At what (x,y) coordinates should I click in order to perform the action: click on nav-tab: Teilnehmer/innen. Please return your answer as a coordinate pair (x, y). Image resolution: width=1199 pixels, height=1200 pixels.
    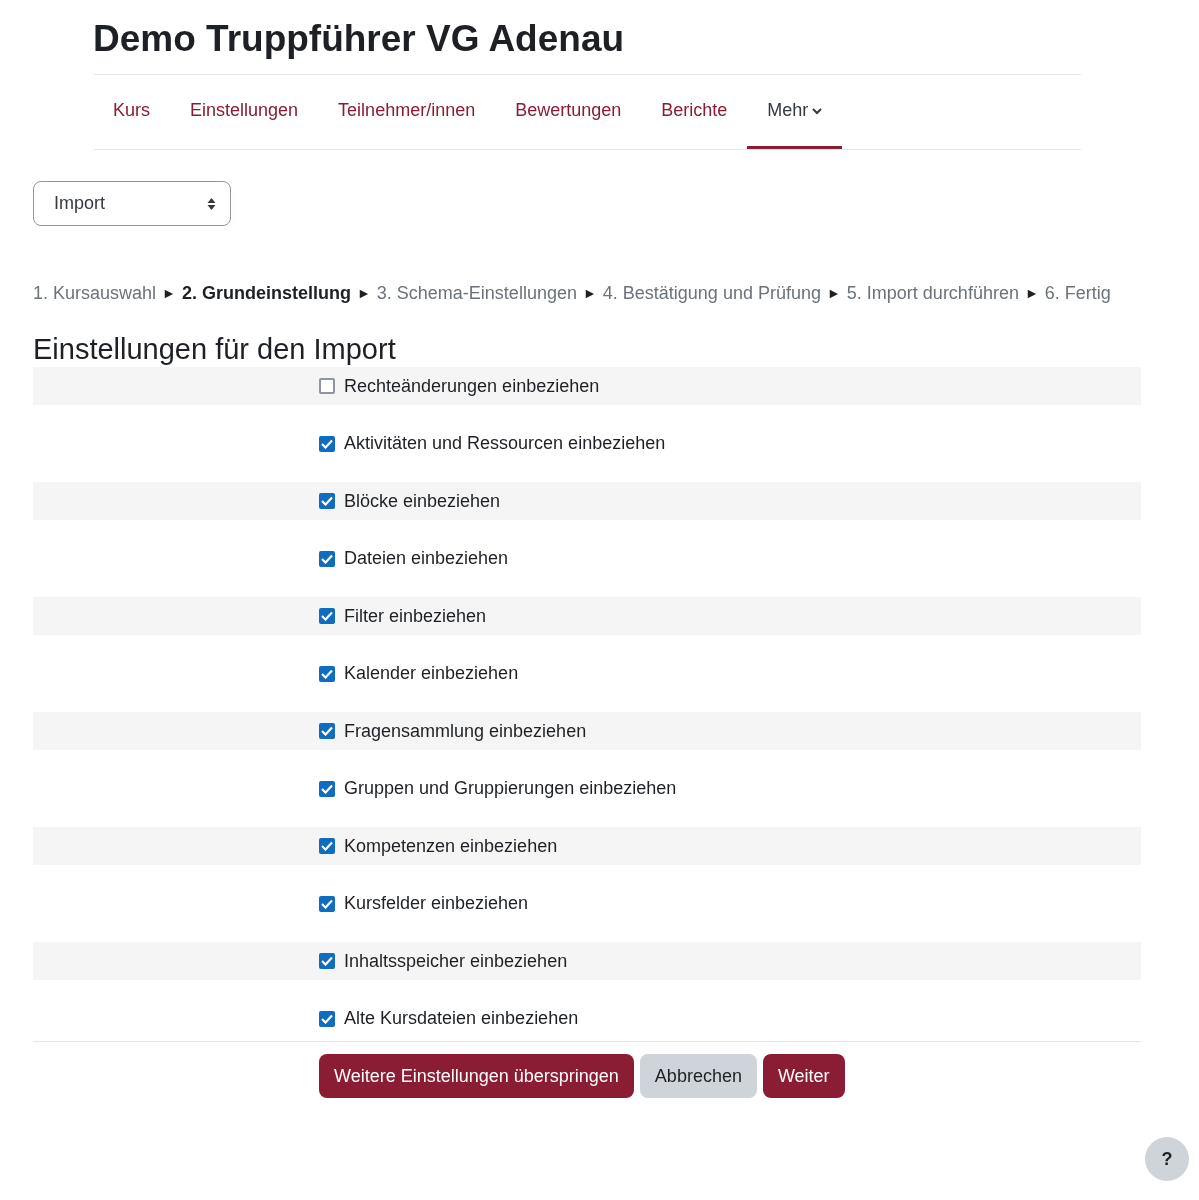
    Looking at the image, I should click on (407, 112).